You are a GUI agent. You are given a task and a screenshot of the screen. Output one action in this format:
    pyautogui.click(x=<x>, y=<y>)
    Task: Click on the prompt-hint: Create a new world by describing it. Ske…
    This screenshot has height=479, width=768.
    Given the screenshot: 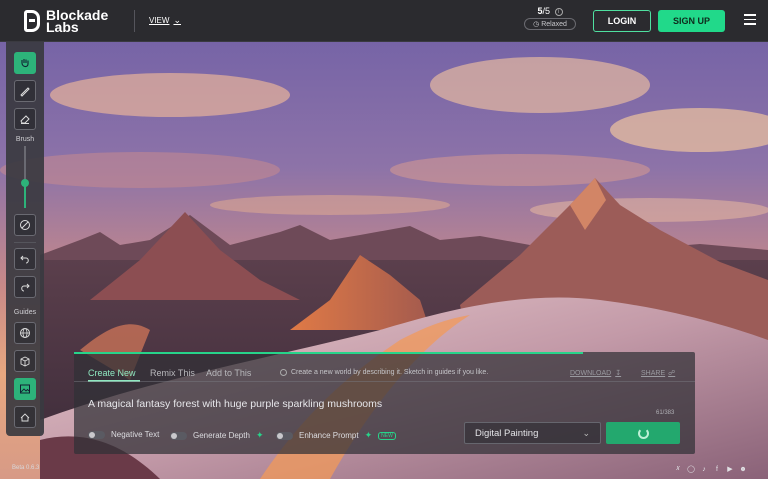 What is the action you would take?
    pyautogui.click(x=384, y=372)
    